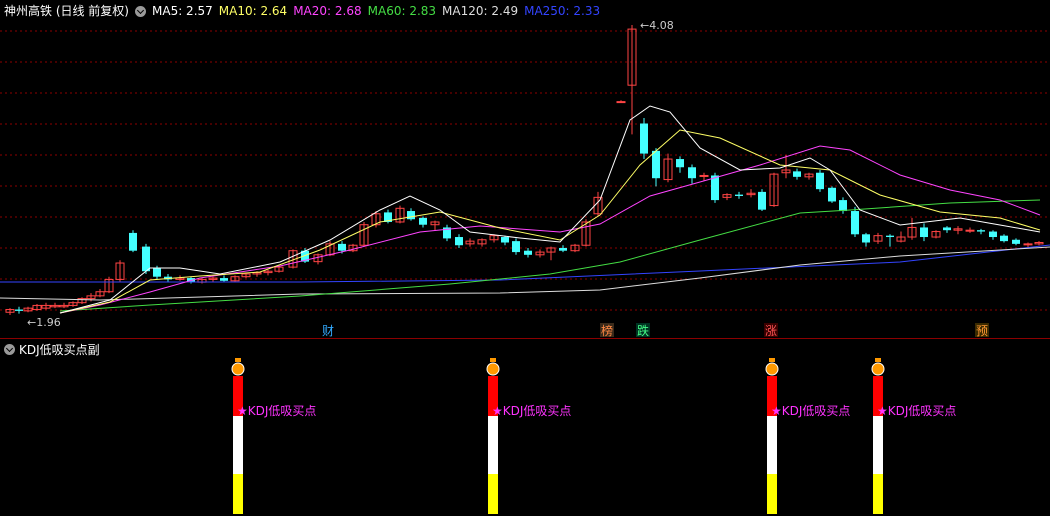 This screenshot has height=516, width=1050. I want to click on ma60-label: MA60: 2.83, so click(402, 11).